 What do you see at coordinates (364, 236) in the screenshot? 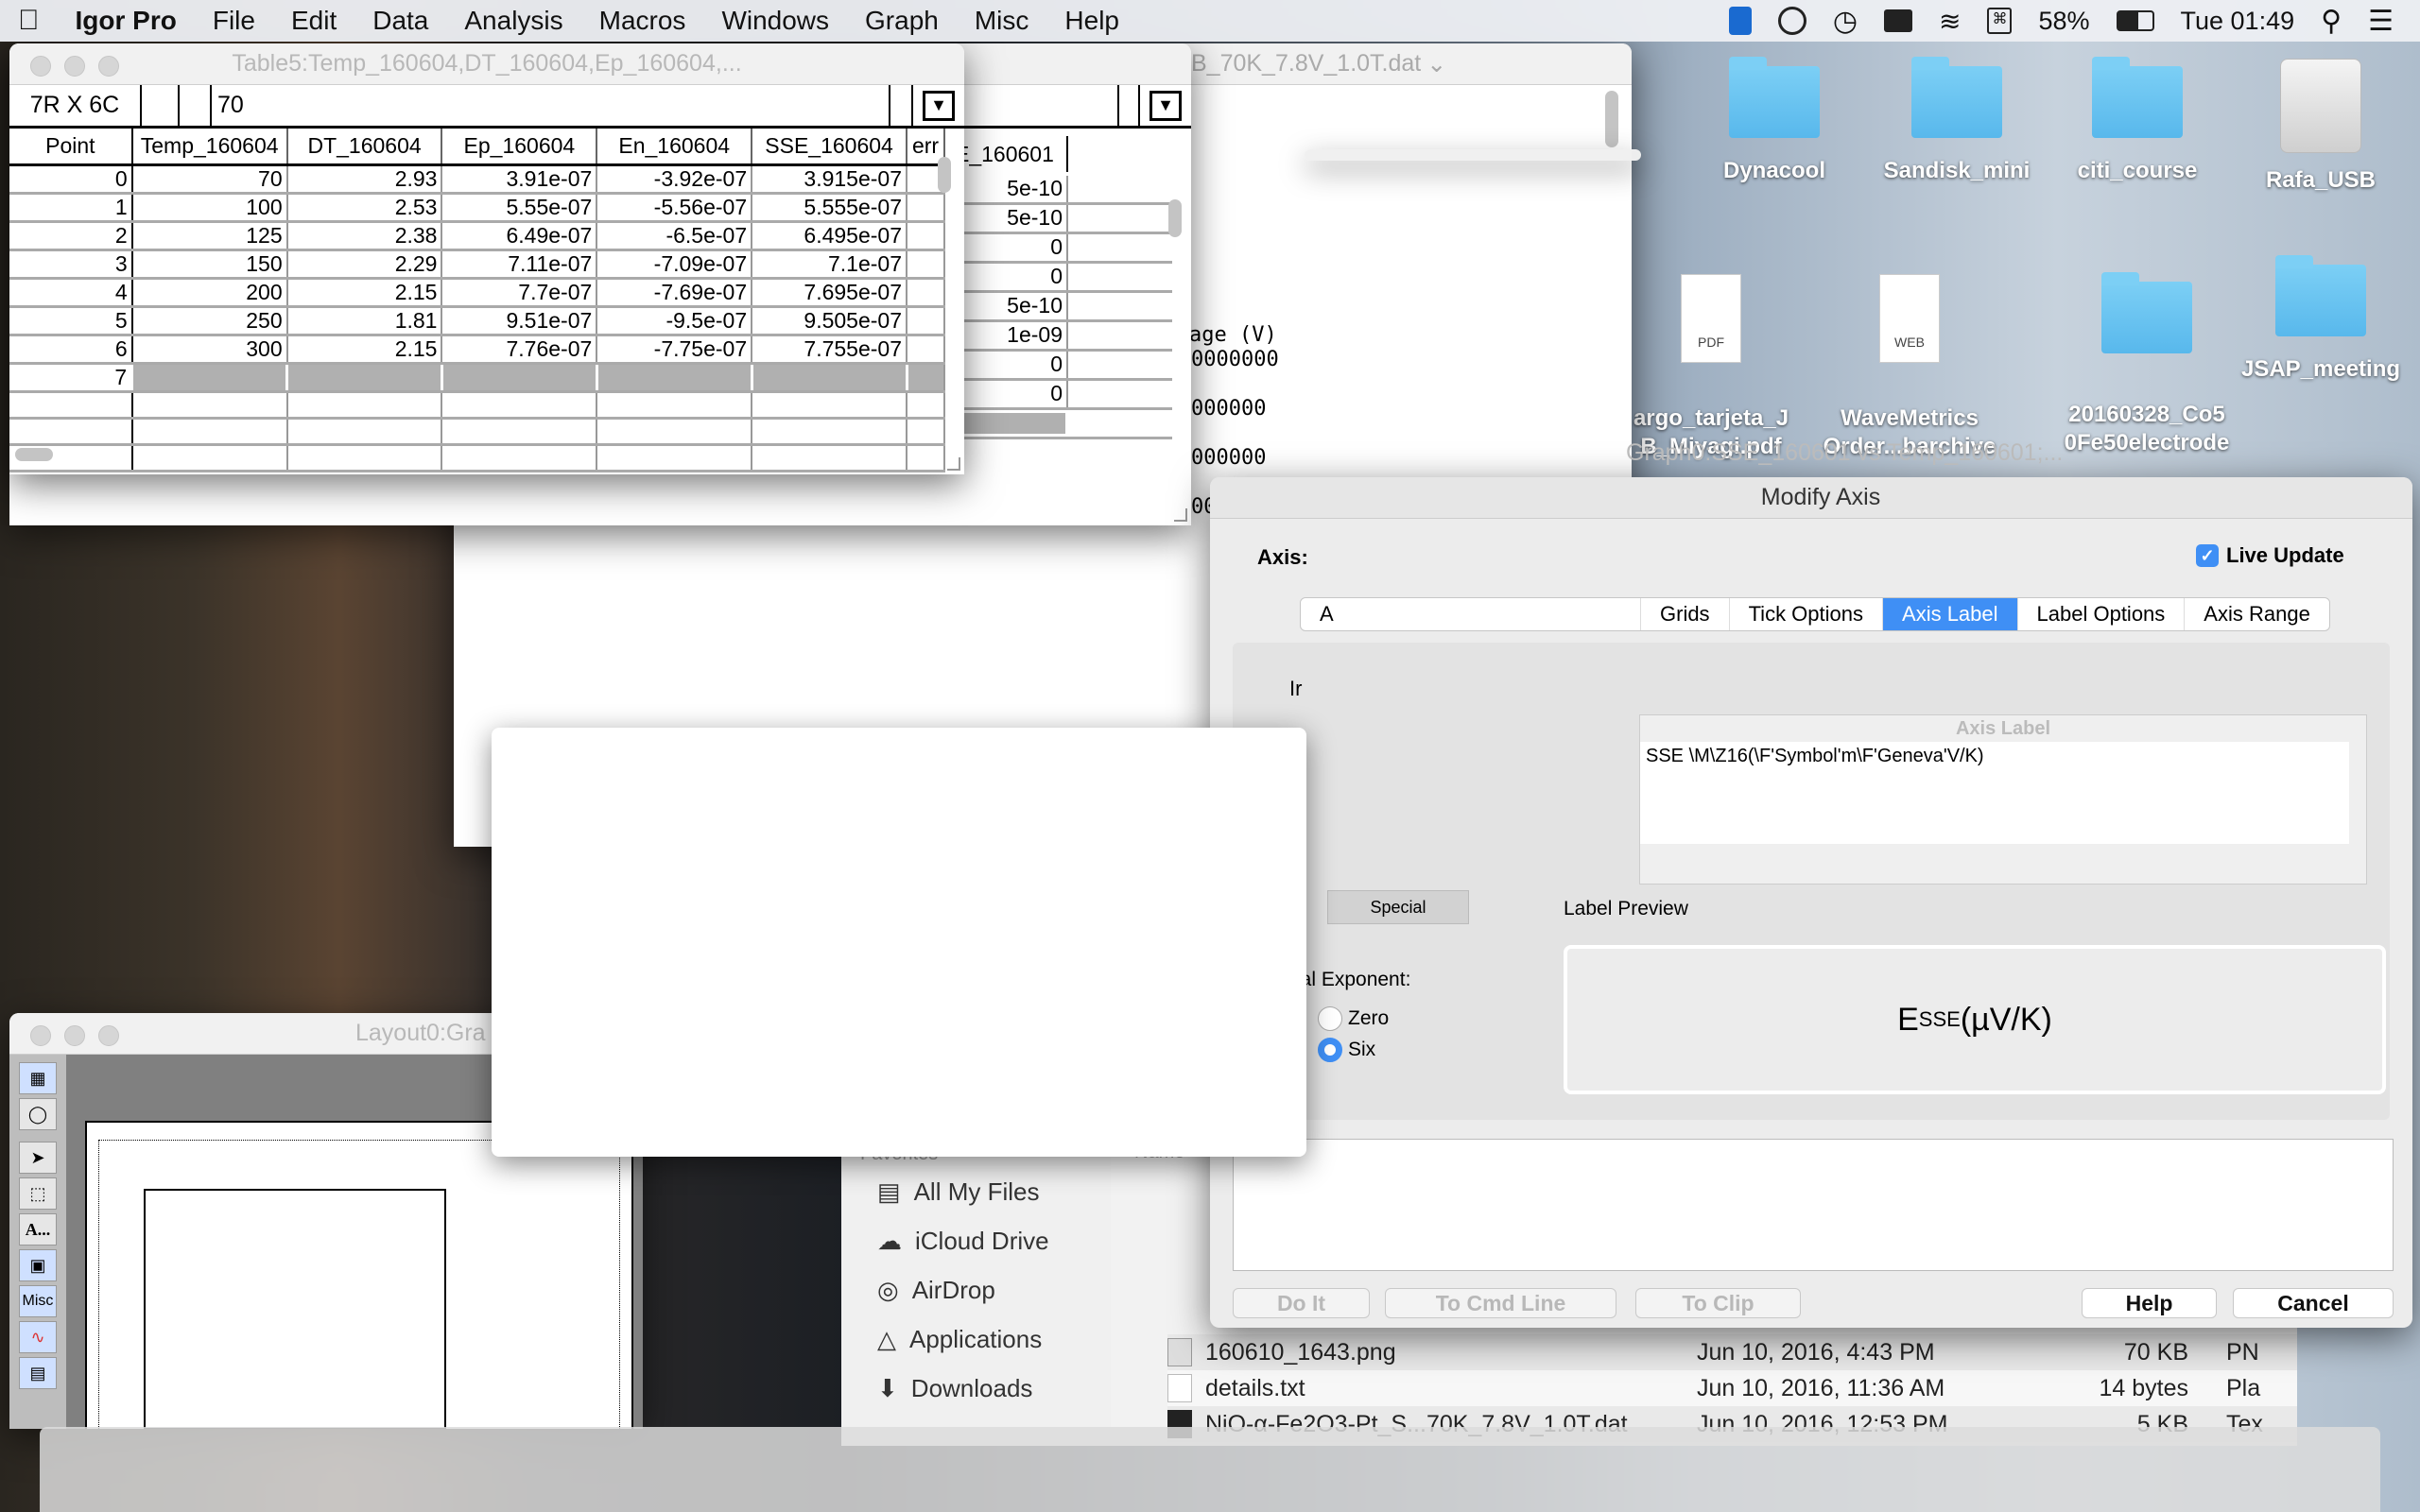
I see `table-cell: 2.38` at bounding box center [364, 236].